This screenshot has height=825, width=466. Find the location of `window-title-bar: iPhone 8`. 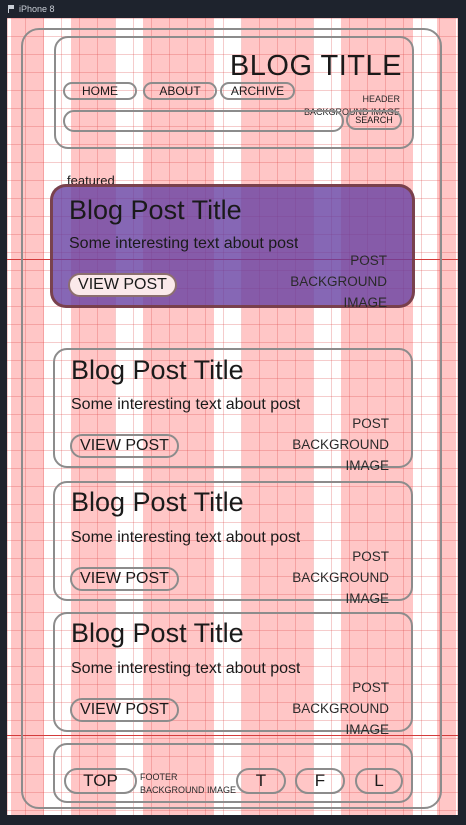

window-title-bar: iPhone 8 is located at coordinates (233, 9).